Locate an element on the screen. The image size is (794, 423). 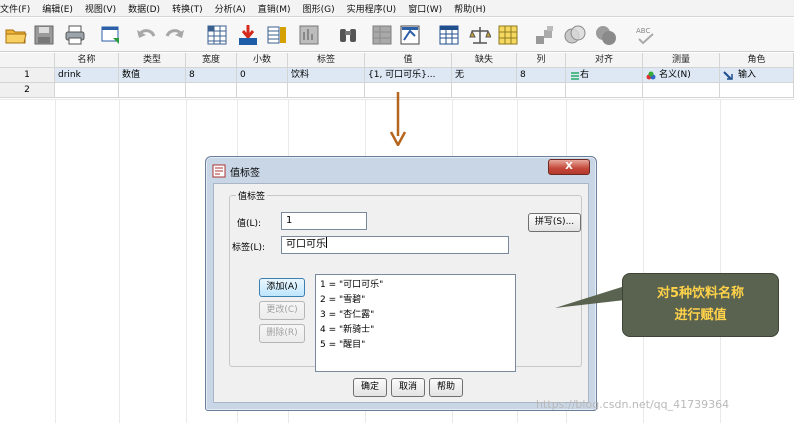
save-icon is located at coordinates (44, 35).